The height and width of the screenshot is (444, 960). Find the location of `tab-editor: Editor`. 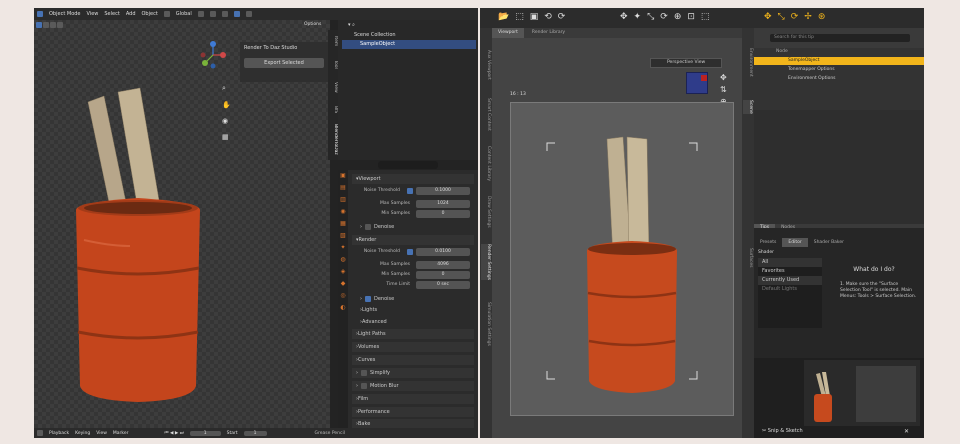

tab-editor: Editor is located at coordinates (795, 242).